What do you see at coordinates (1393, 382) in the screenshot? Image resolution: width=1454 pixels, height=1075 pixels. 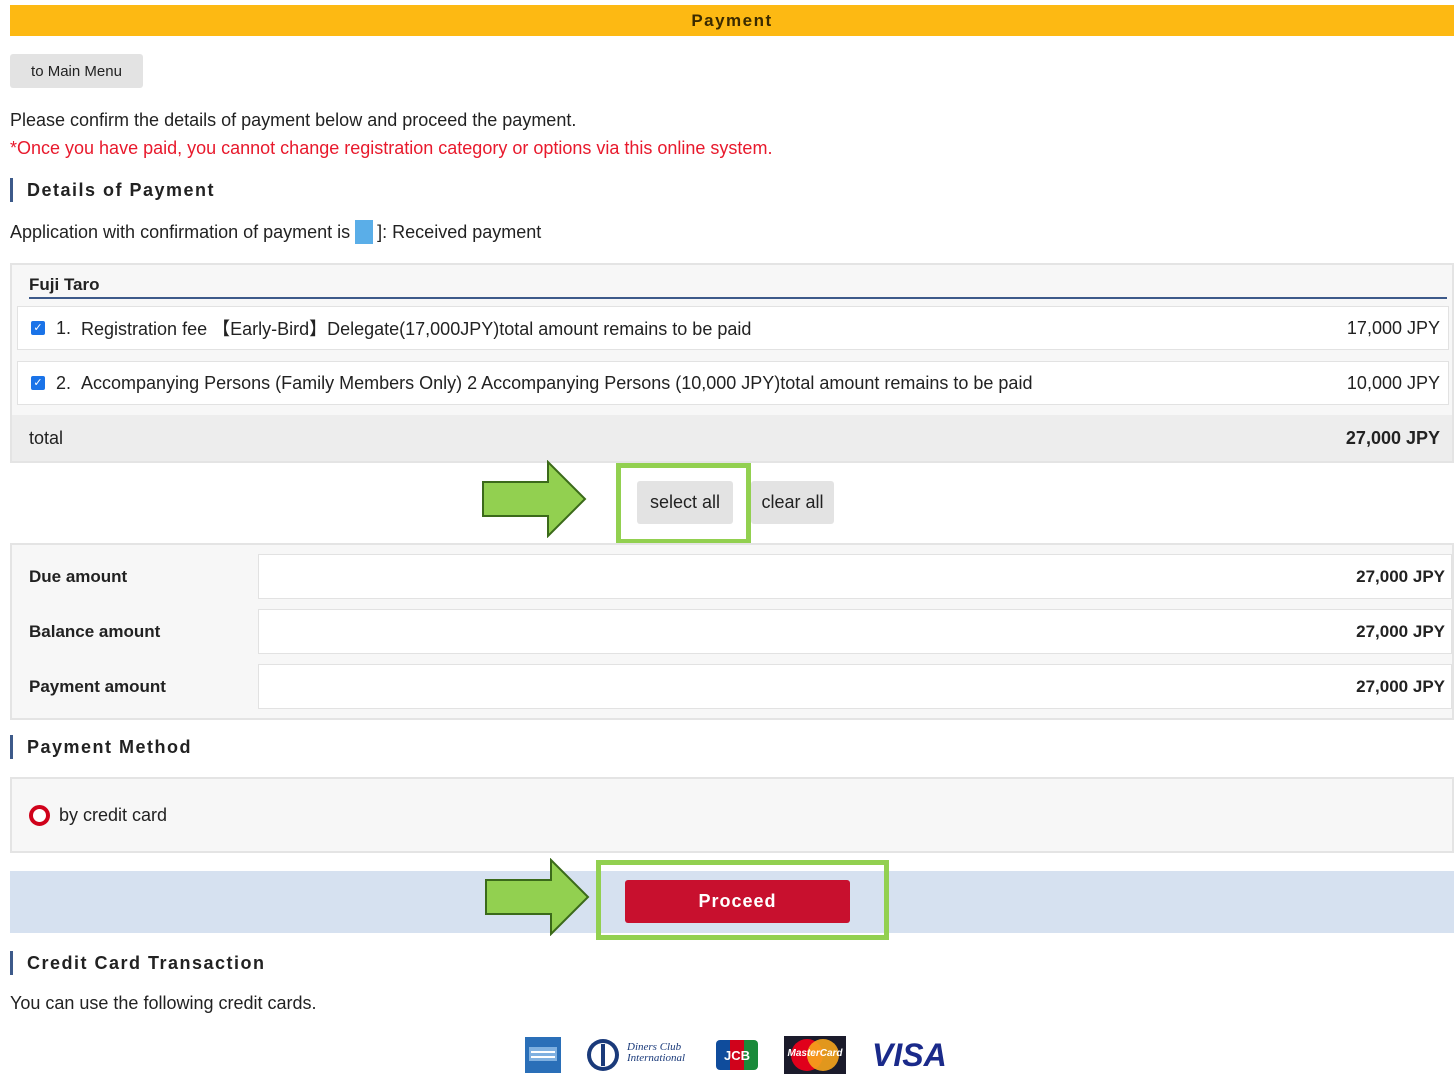 I see `item-amount: 10,000 JPY` at bounding box center [1393, 382].